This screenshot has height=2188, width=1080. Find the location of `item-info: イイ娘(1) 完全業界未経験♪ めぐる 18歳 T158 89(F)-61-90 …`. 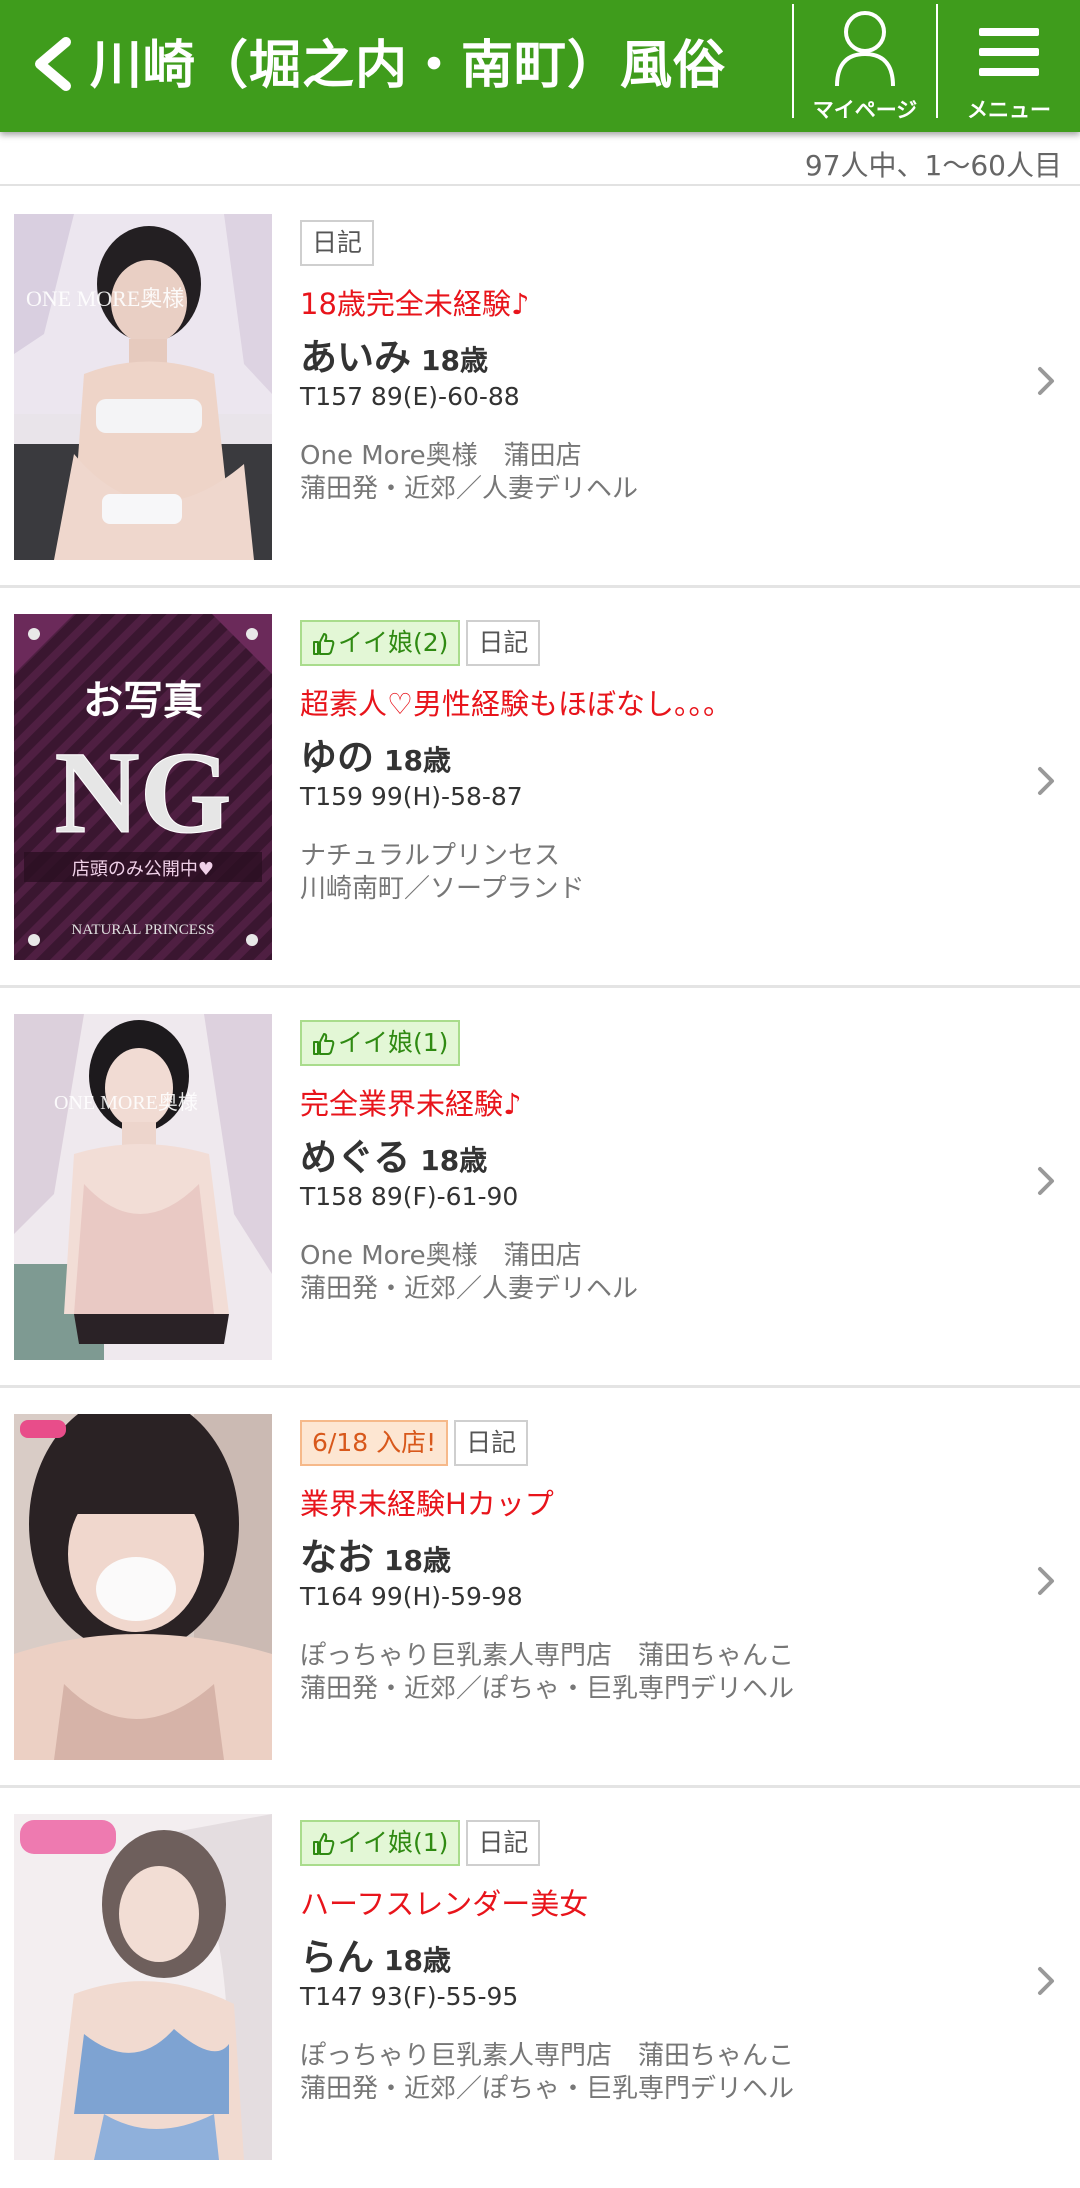

item-info: イイ娘(1) 完全業界未経験♪ めぐる 18歳 T158 89(F)-61-90 … is located at coordinates (650, 1163).